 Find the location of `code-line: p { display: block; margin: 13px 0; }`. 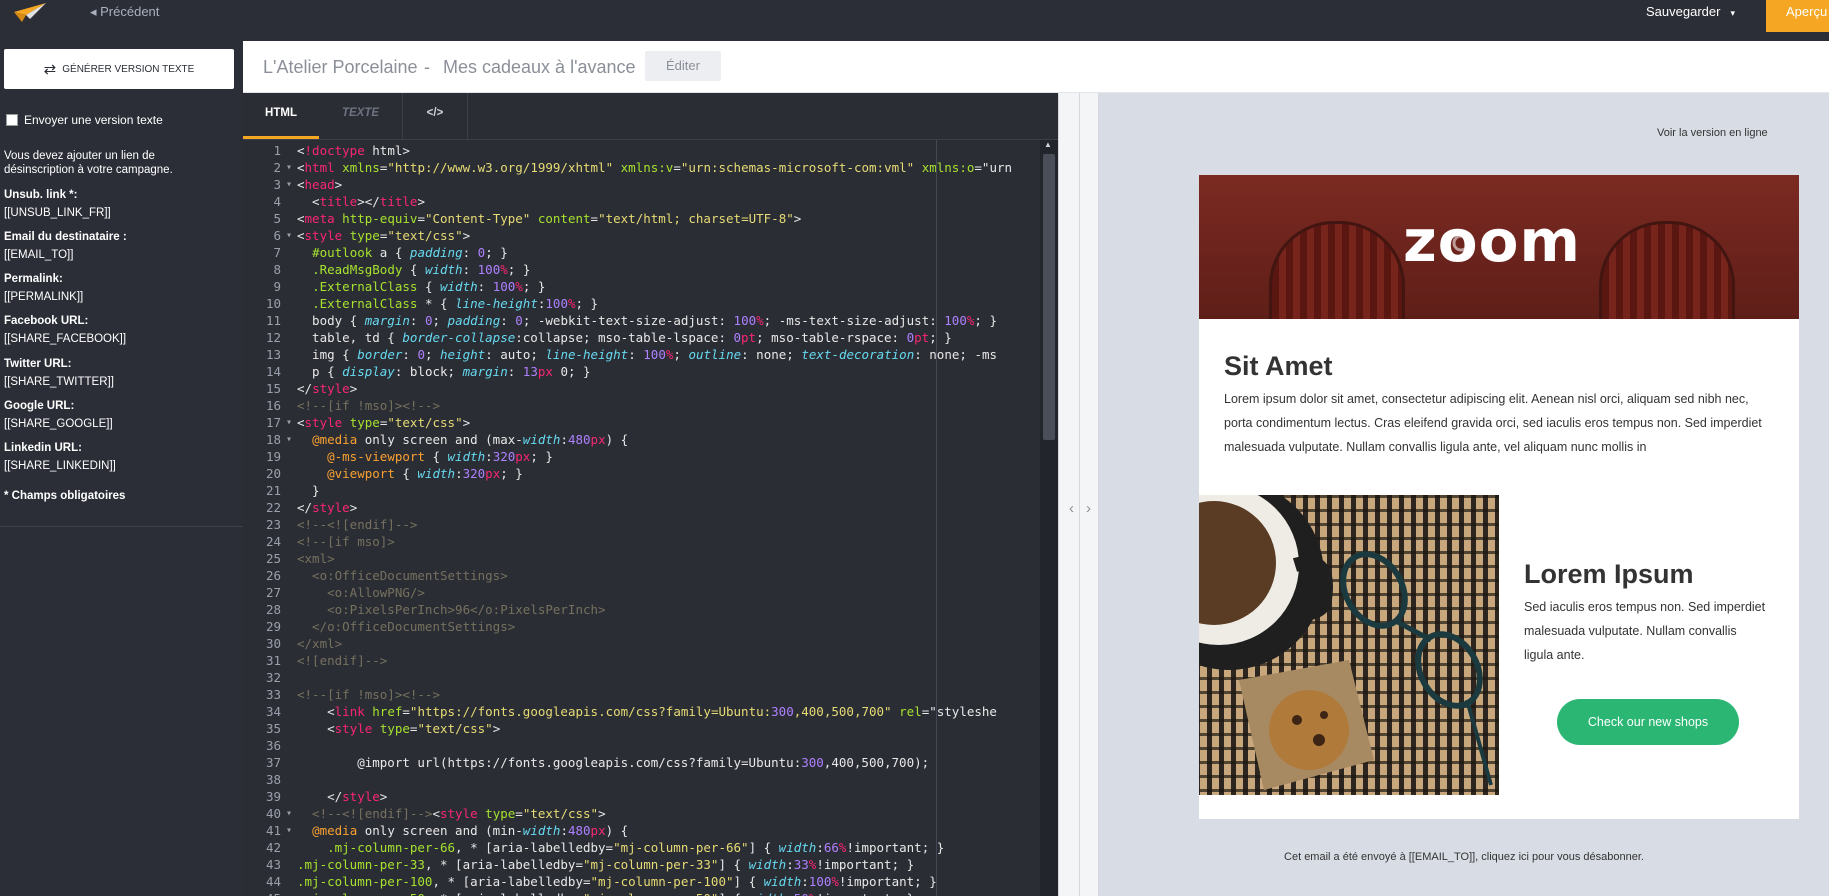

code-line: p { display: block; margin: 13px 0; } is located at coordinates (444, 371).